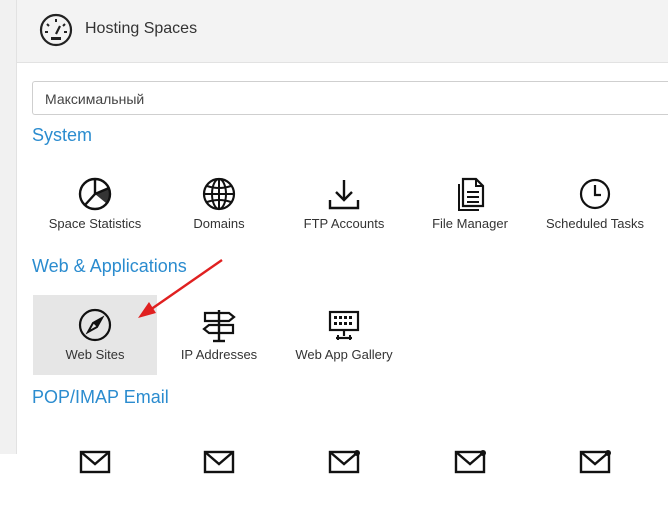  Describe the element at coordinates (219, 325) in the screenshot. I see `signpost-icon` at that location.